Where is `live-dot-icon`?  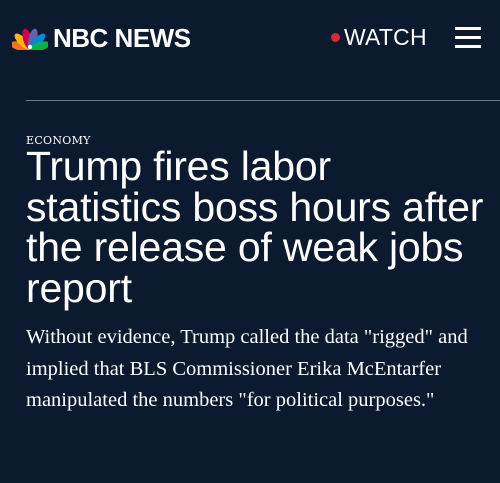
live-dot-icon is located at coordinates (335, 37).